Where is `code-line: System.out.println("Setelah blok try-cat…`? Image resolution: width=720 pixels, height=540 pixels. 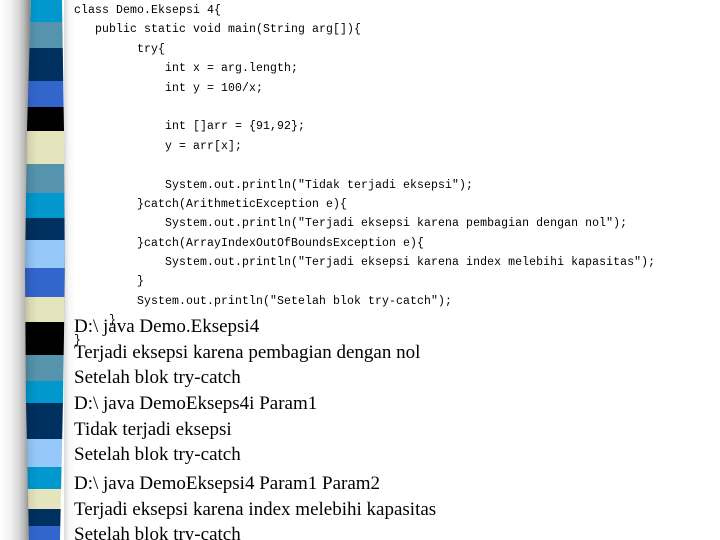 code-line: System.out.println("Setelah blok try-cat… is located at coordinates (263, 301).